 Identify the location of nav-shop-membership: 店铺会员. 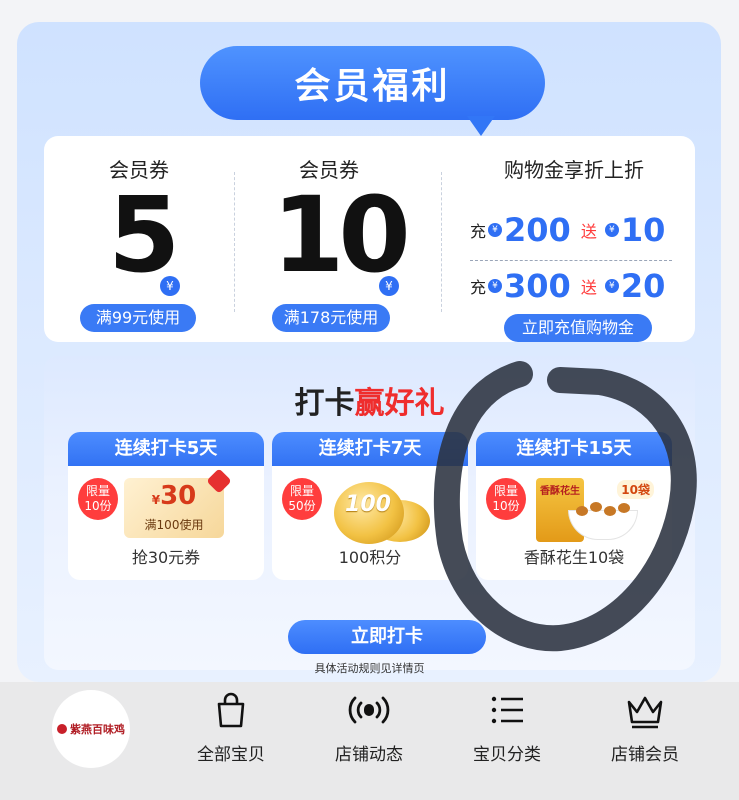
(645, 727).